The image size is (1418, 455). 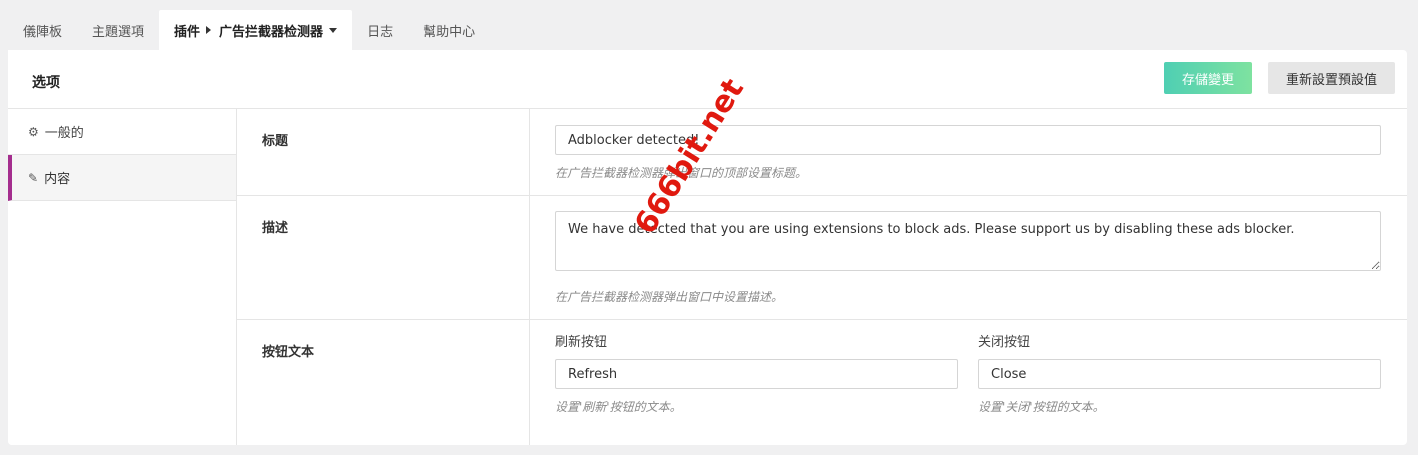 I want to click on tab-plugins-sub-label: 广告拦截器检测器, so click(x=271, y=32).